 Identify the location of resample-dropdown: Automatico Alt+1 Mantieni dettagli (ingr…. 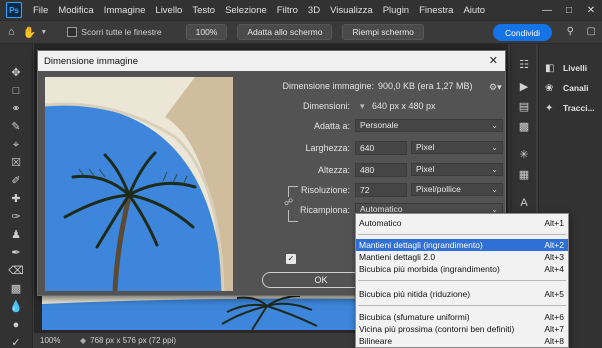
(462, 280).